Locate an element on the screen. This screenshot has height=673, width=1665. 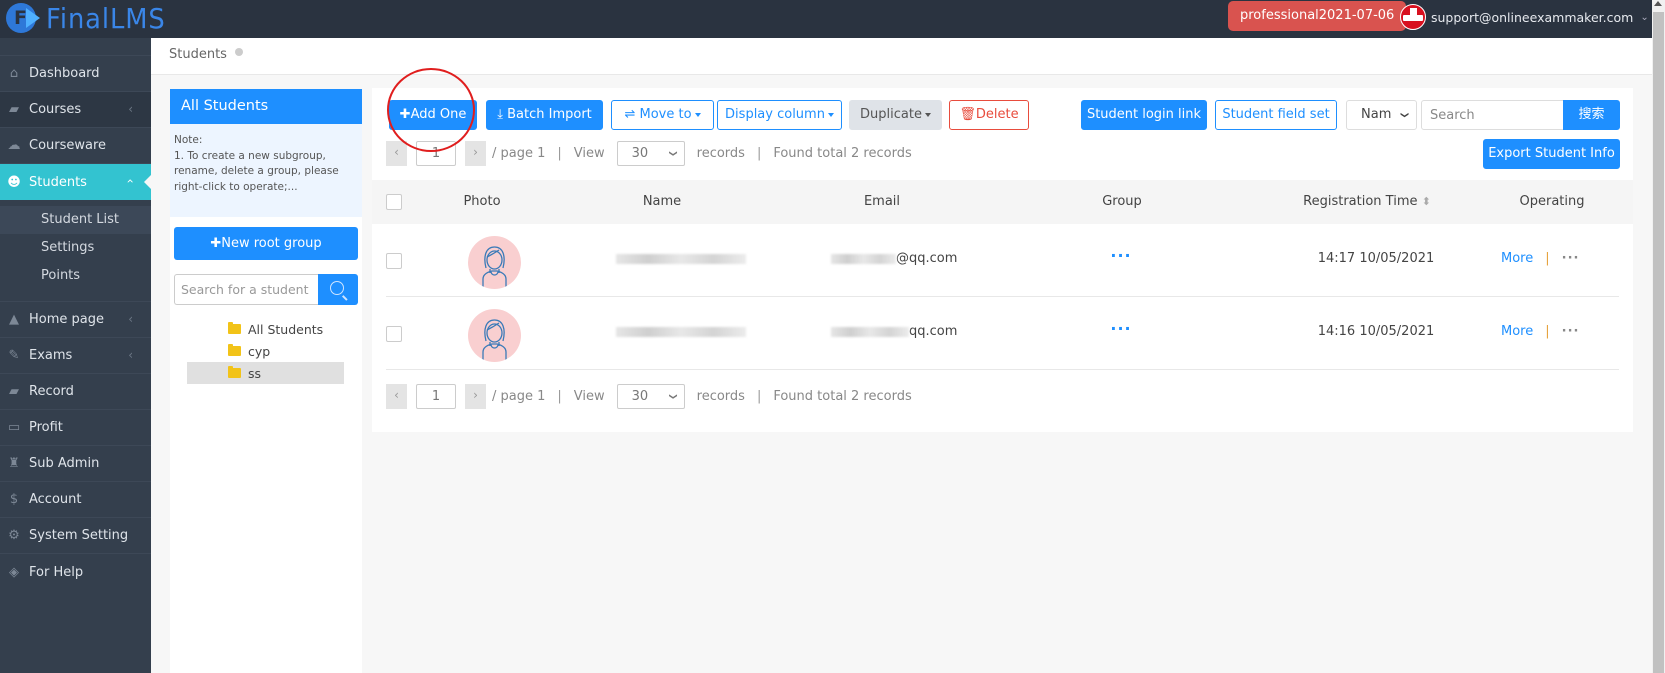
row-operations: More | ··· is located at coordinates (1561, 331).